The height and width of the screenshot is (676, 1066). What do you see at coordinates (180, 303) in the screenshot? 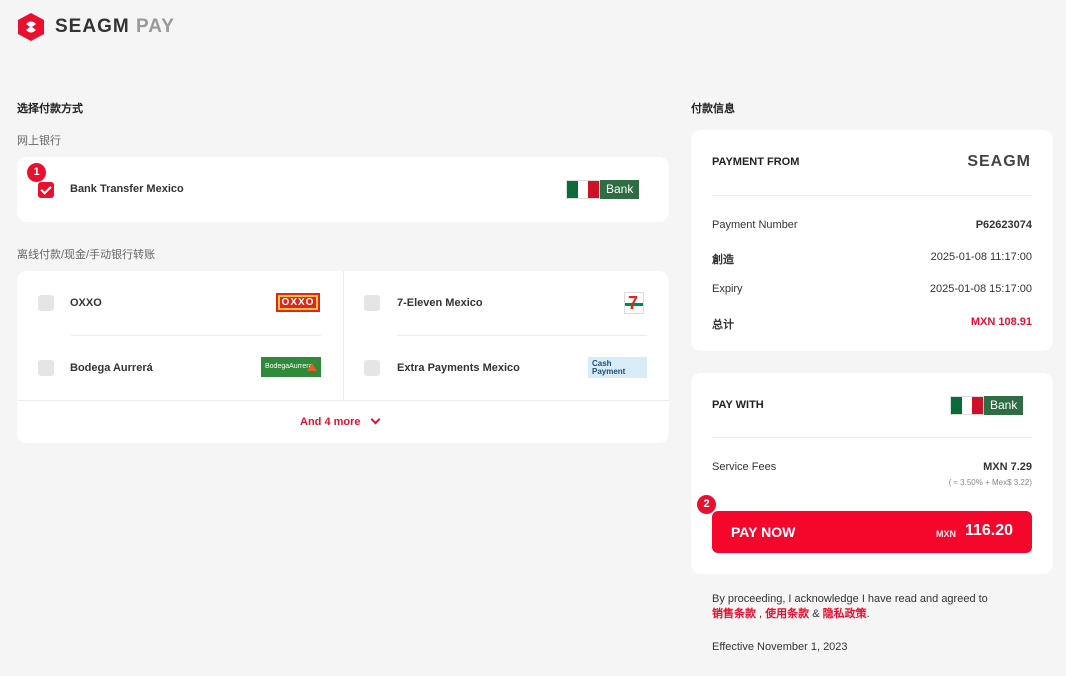
I see `method-oxxo: OXXO OXXO` at bounding box center [180, 303].